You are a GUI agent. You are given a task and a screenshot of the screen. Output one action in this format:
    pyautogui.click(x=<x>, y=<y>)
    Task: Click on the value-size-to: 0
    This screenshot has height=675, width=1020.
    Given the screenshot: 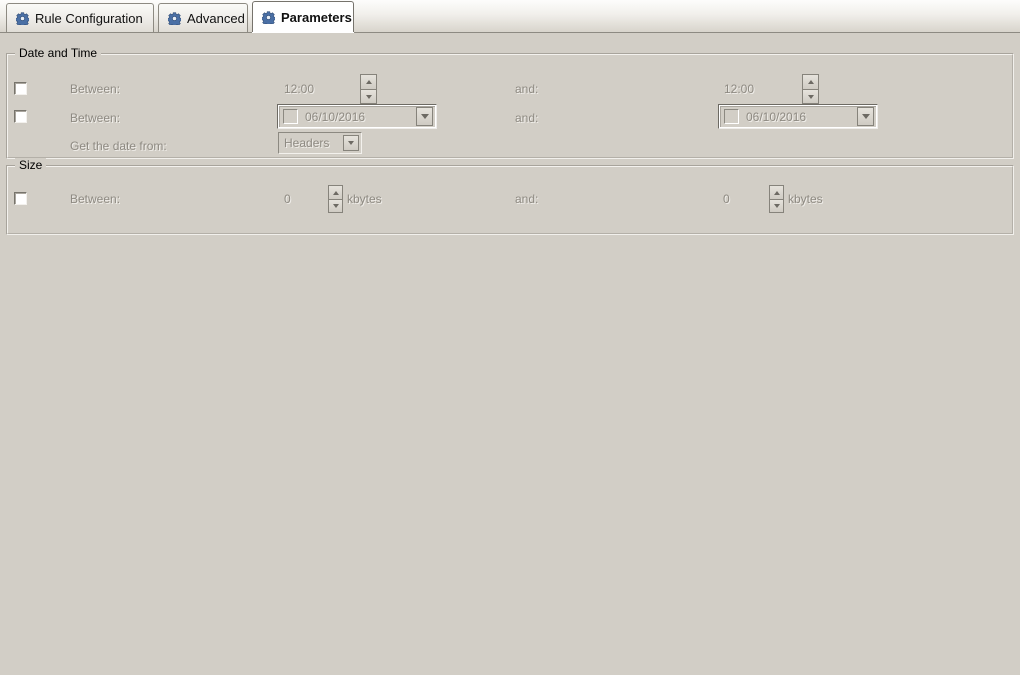 What is the action you would take?
    pyautogui.click(x=726, y=199)
    